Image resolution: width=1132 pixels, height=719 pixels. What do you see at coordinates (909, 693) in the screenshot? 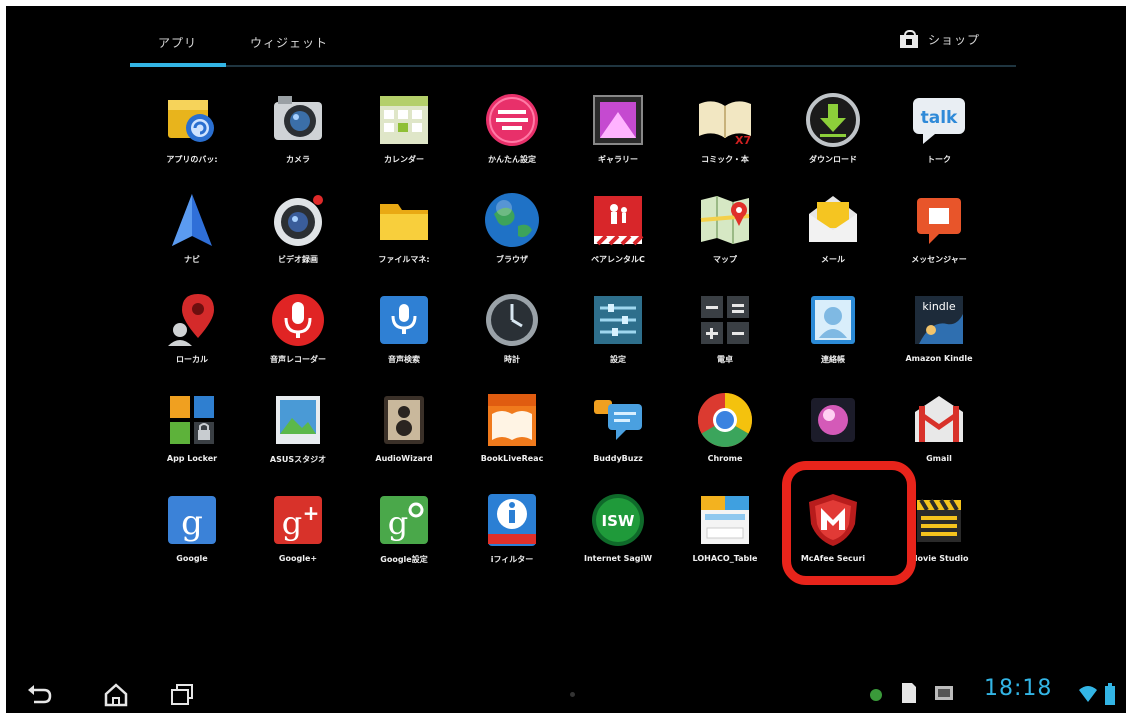
I see `notification-document-icon` at bounding box center [909, 693].